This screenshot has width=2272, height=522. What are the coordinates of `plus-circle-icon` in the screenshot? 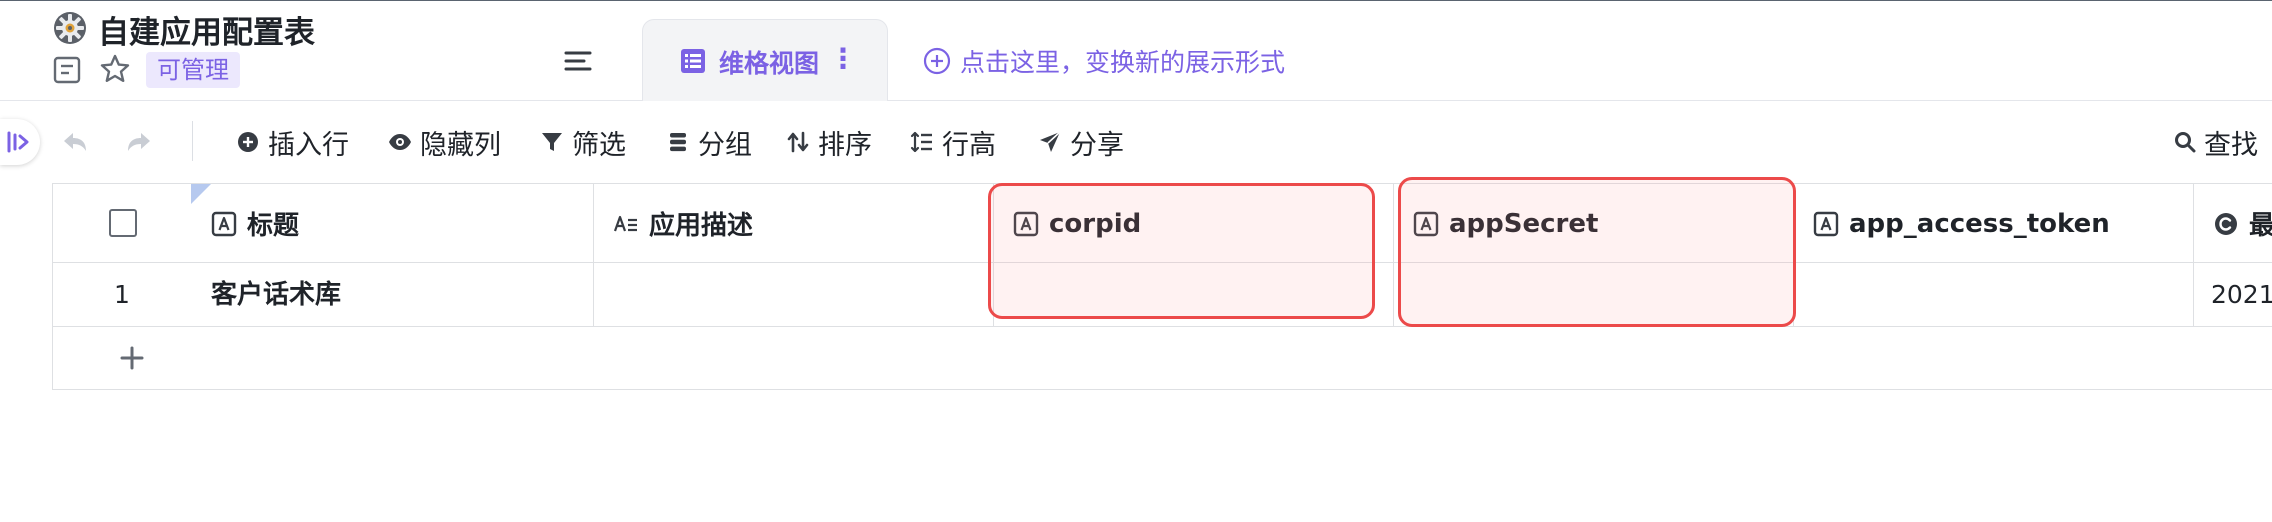 It's located at (937, 61).